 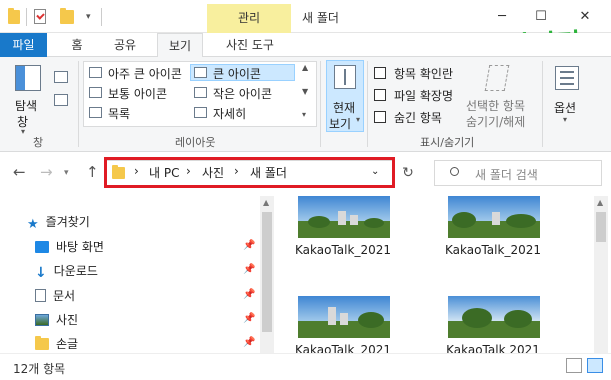 What do you see at coordinates (595, 365) in the screenshot?
I see `large-icons-view-button` at bounding box center [595, 365].